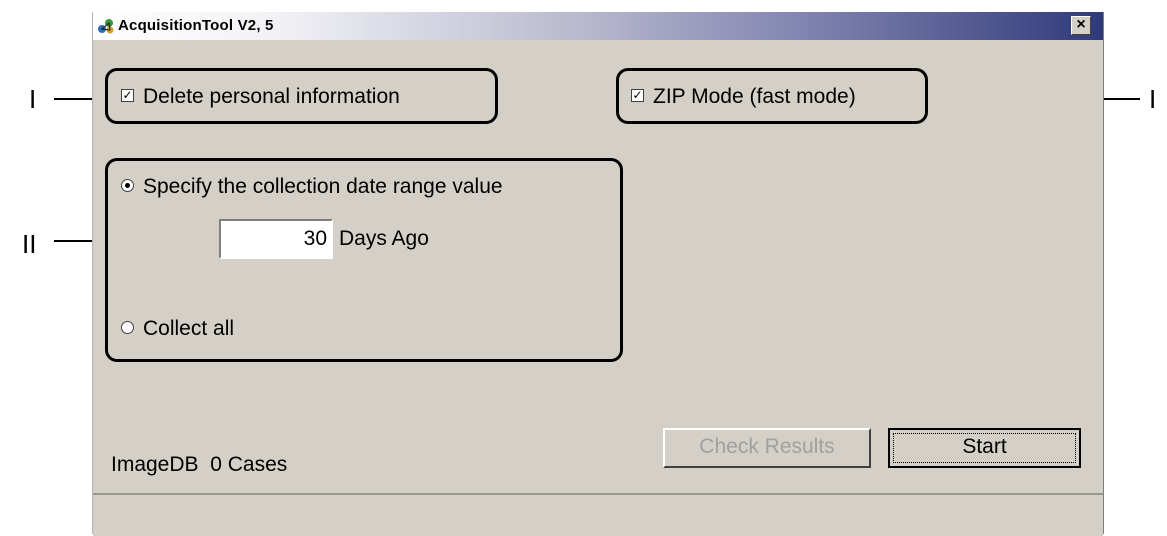  I want to click on zip-mode-checkbox: ✓ ZIP Mode (fast mode), so click(743, 97).